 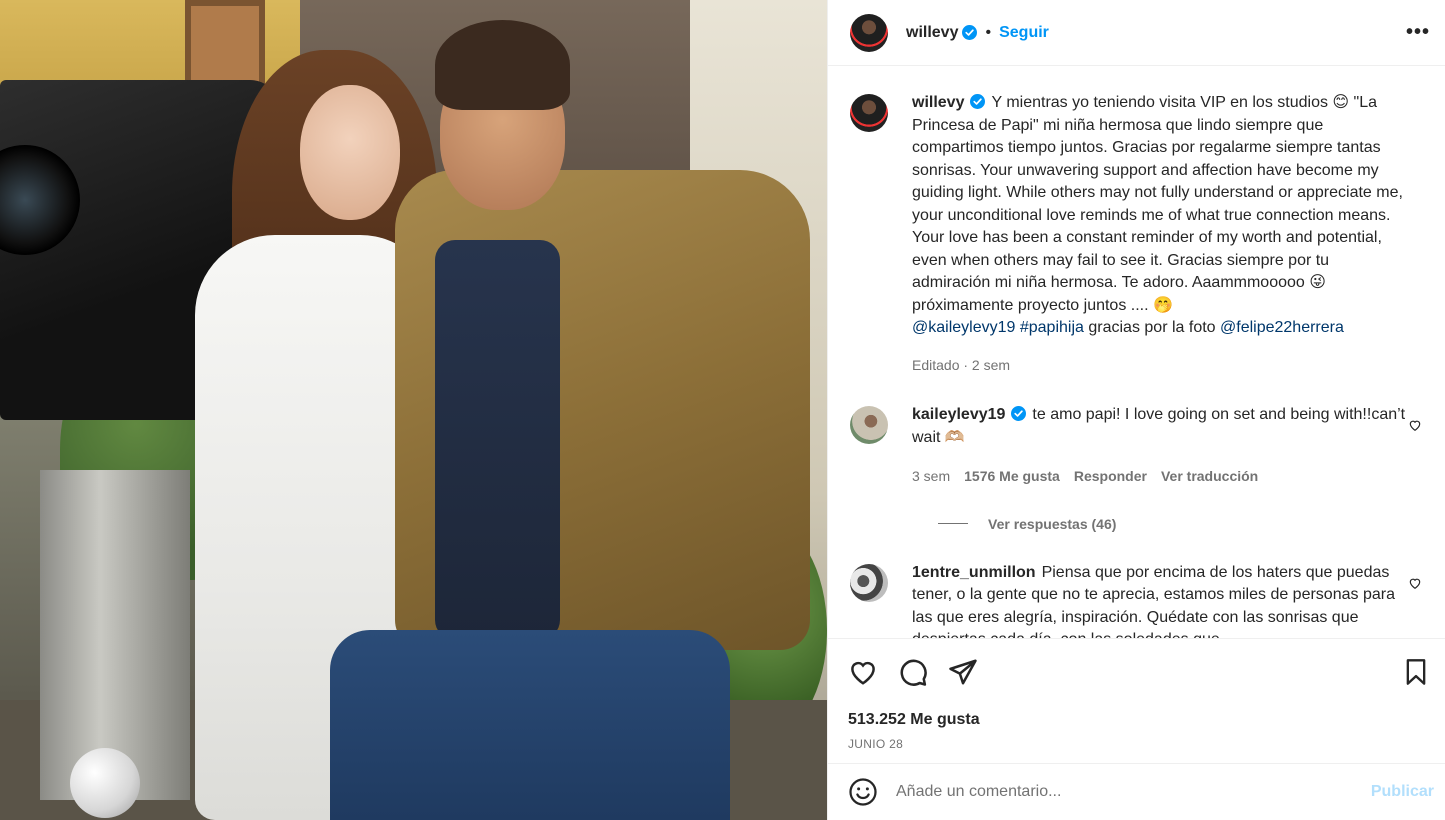 I want to click on post-header: willevy • Seguir •••, so click(x=1136, y=33).